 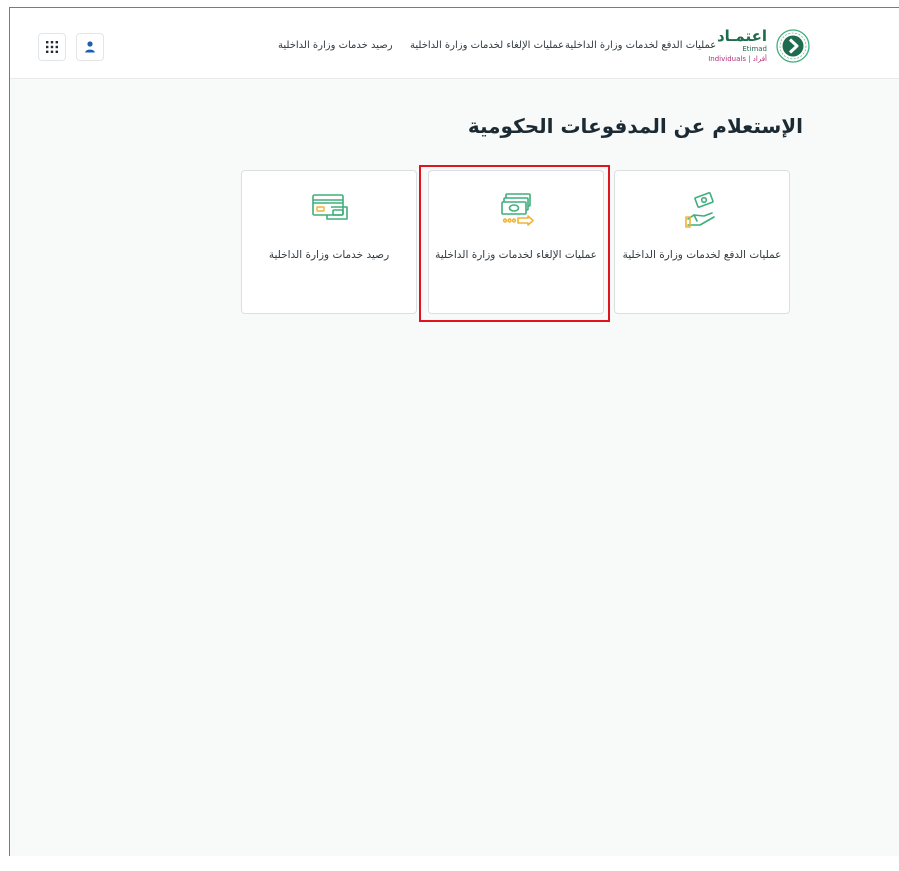 What do you see at coordinates (330, 207) in the screenshot?
I see `card-balance-icon` at bounding box center [330, 207].